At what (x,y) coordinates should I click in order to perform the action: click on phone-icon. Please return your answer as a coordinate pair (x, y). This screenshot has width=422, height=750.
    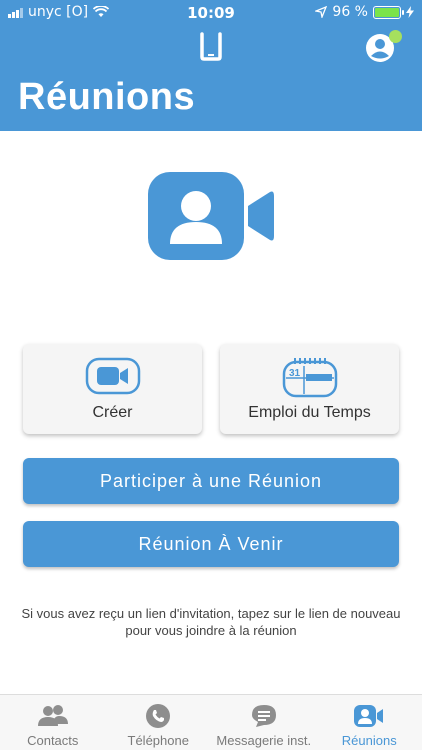
    Looking at the image, I should click on (158, 716).